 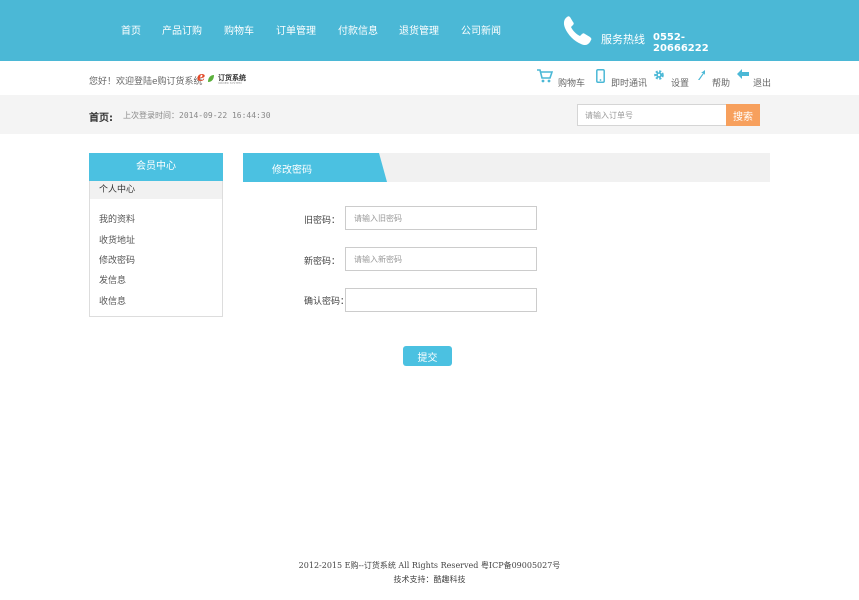 What do you see at coordinates (701, 75) in the screenshot?
I see `help-arrow-icon` at bounding box center [701, 75].